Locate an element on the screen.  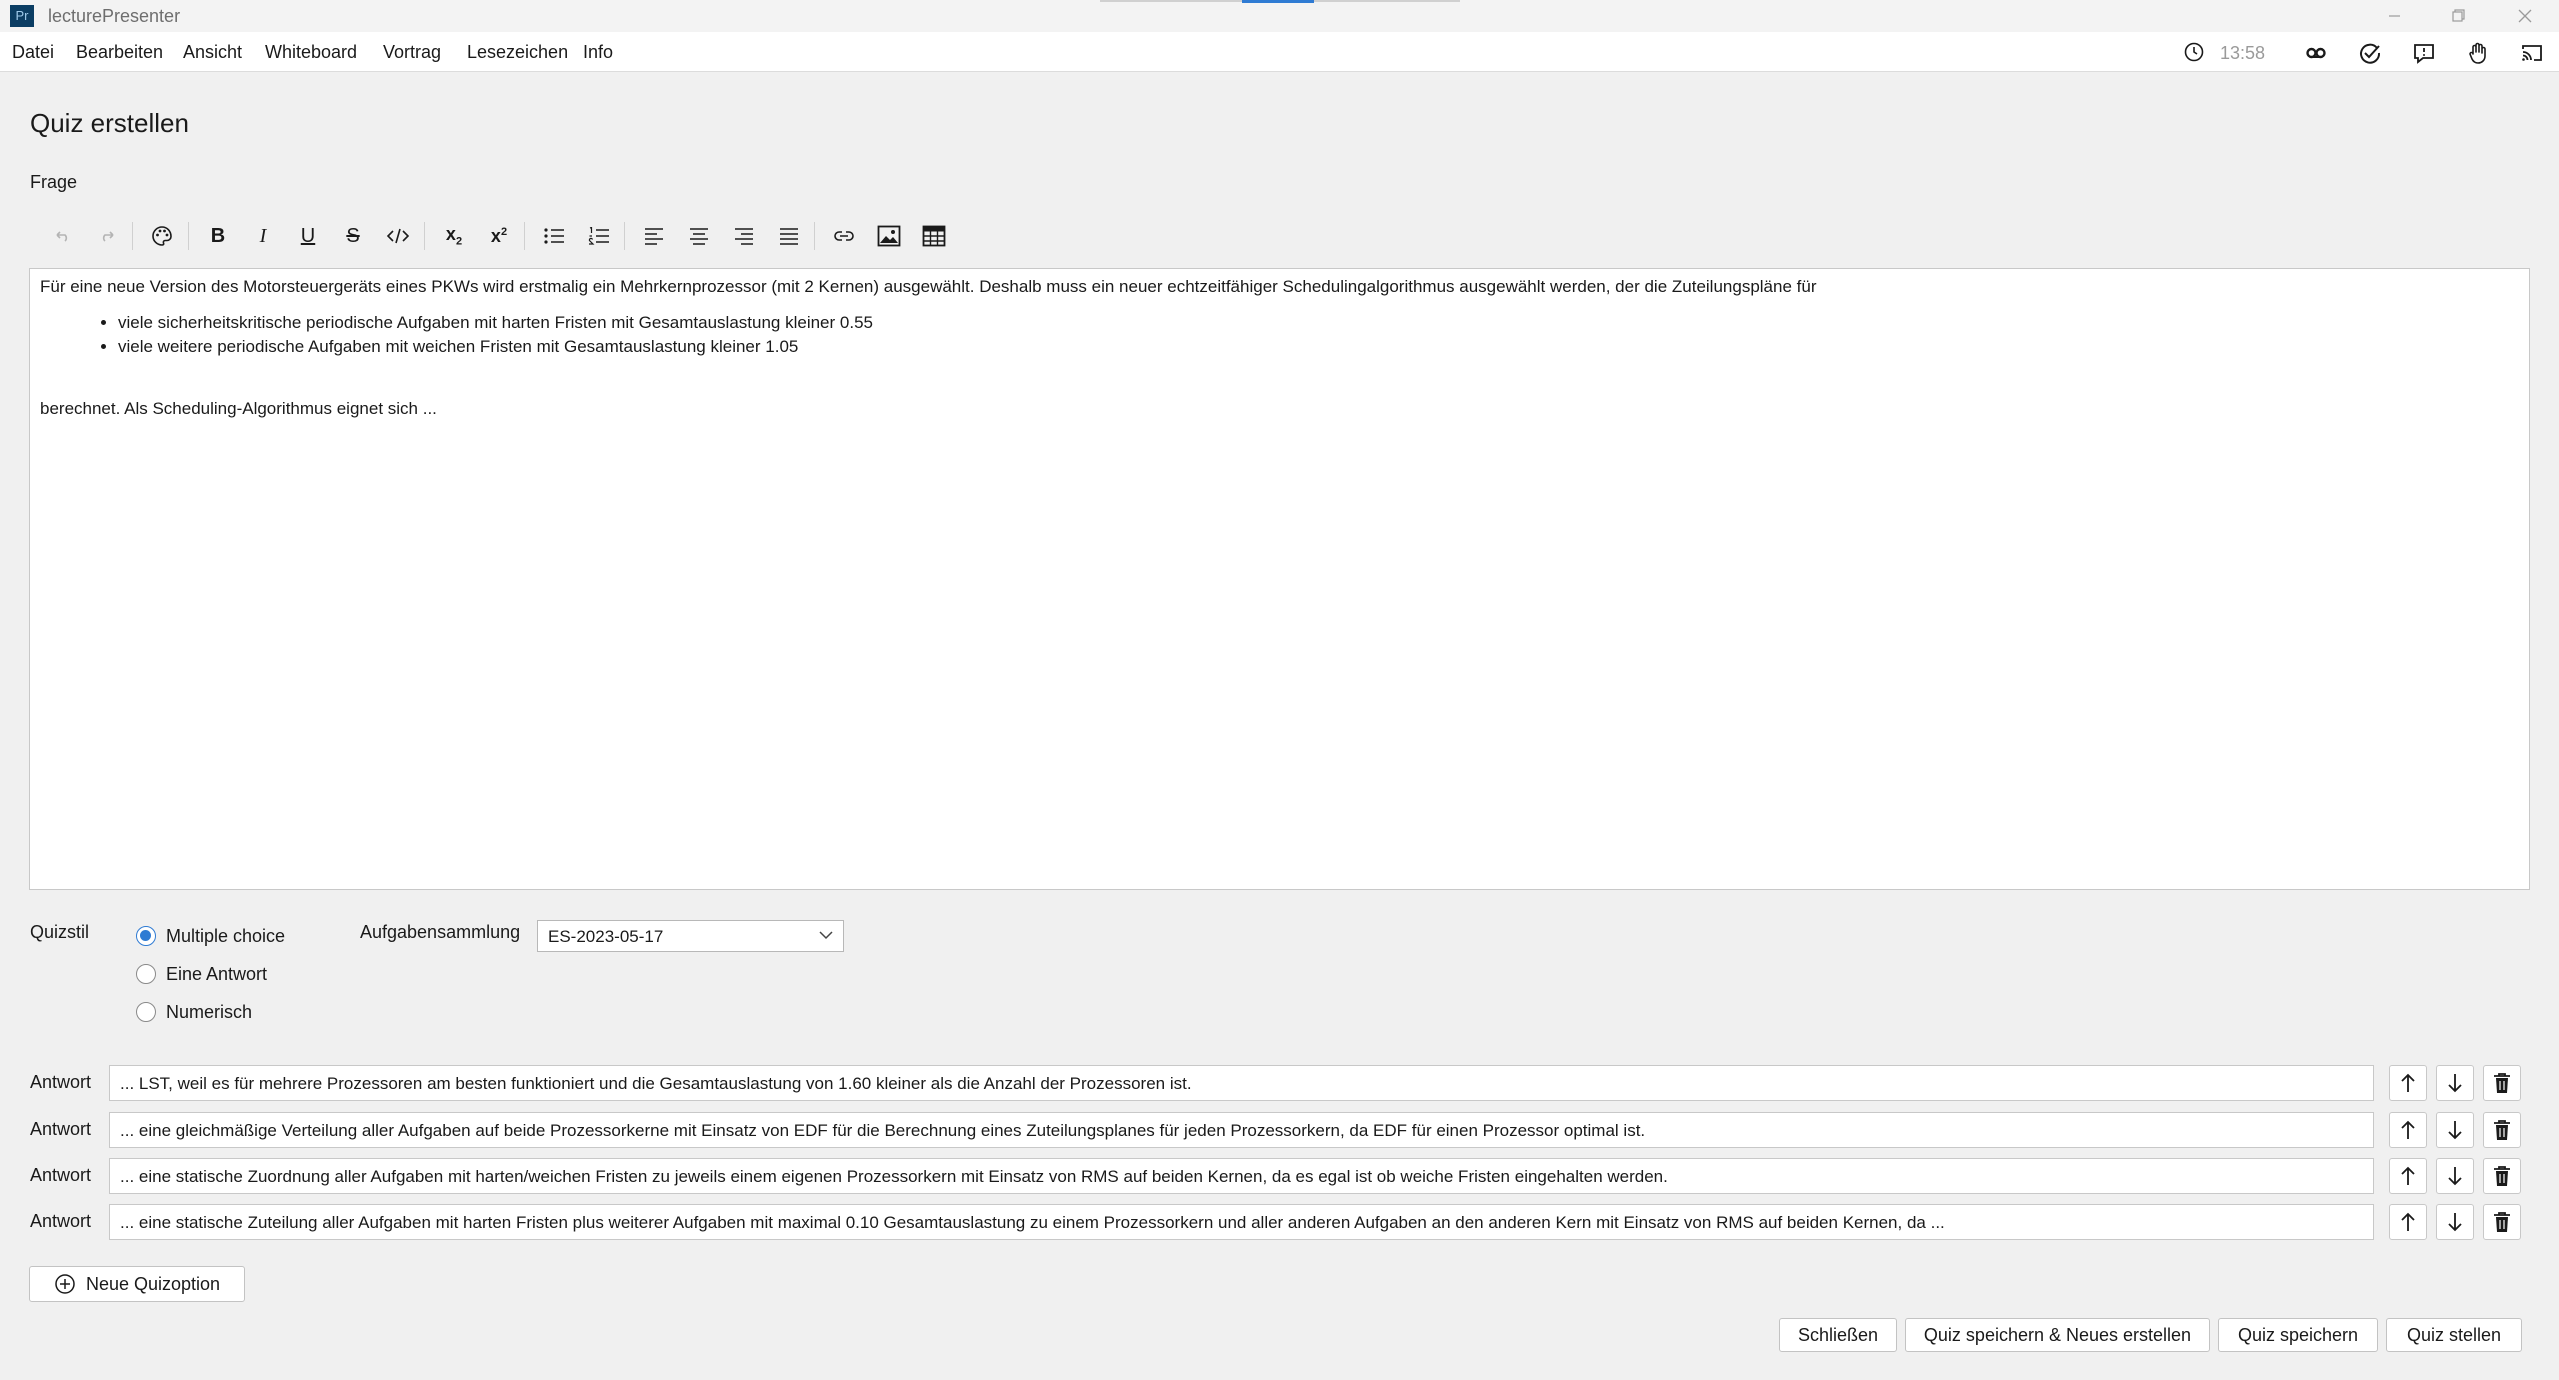
align-center-button is located at coordinates (699, 236).